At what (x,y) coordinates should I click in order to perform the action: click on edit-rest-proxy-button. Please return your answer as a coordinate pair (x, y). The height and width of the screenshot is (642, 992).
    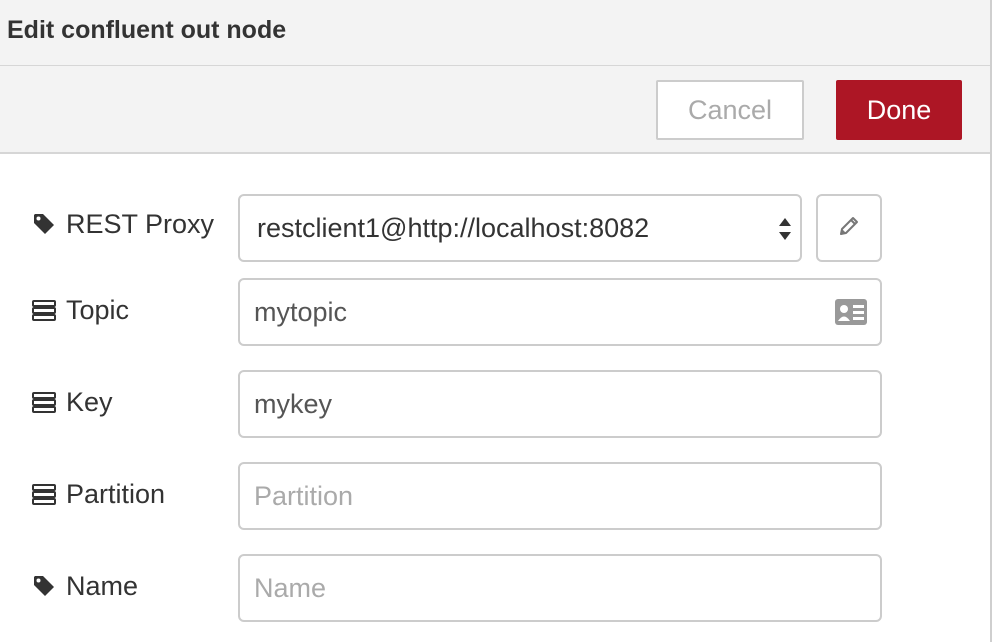
    Looking at the image, I should click on (849, 228).